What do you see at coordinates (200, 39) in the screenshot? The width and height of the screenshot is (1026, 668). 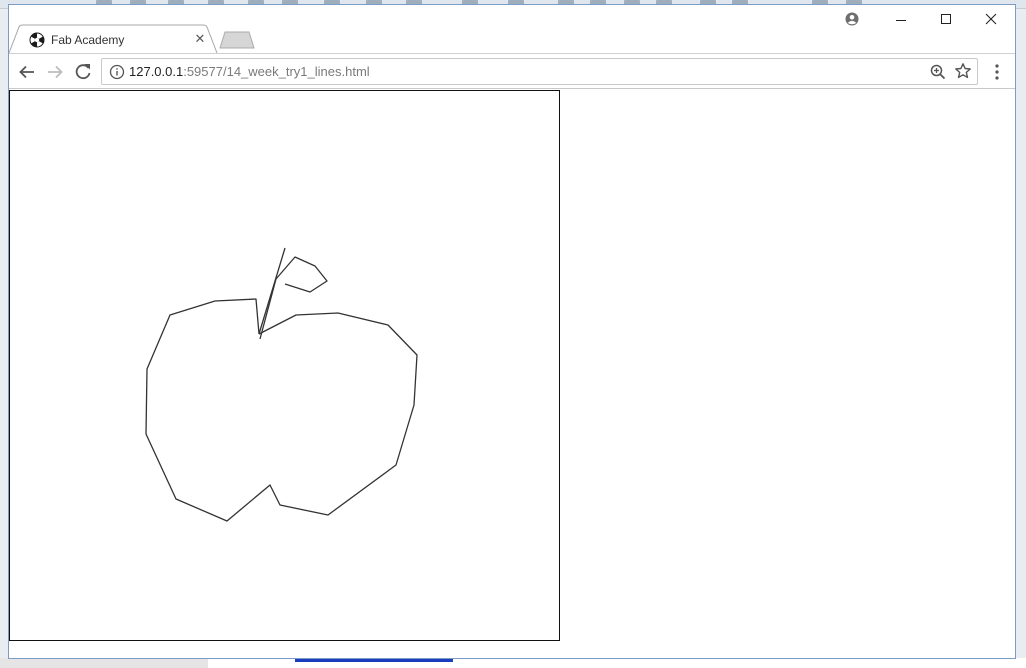 I see `tab-close-icon: ✕` at bounding box center [200, 39].